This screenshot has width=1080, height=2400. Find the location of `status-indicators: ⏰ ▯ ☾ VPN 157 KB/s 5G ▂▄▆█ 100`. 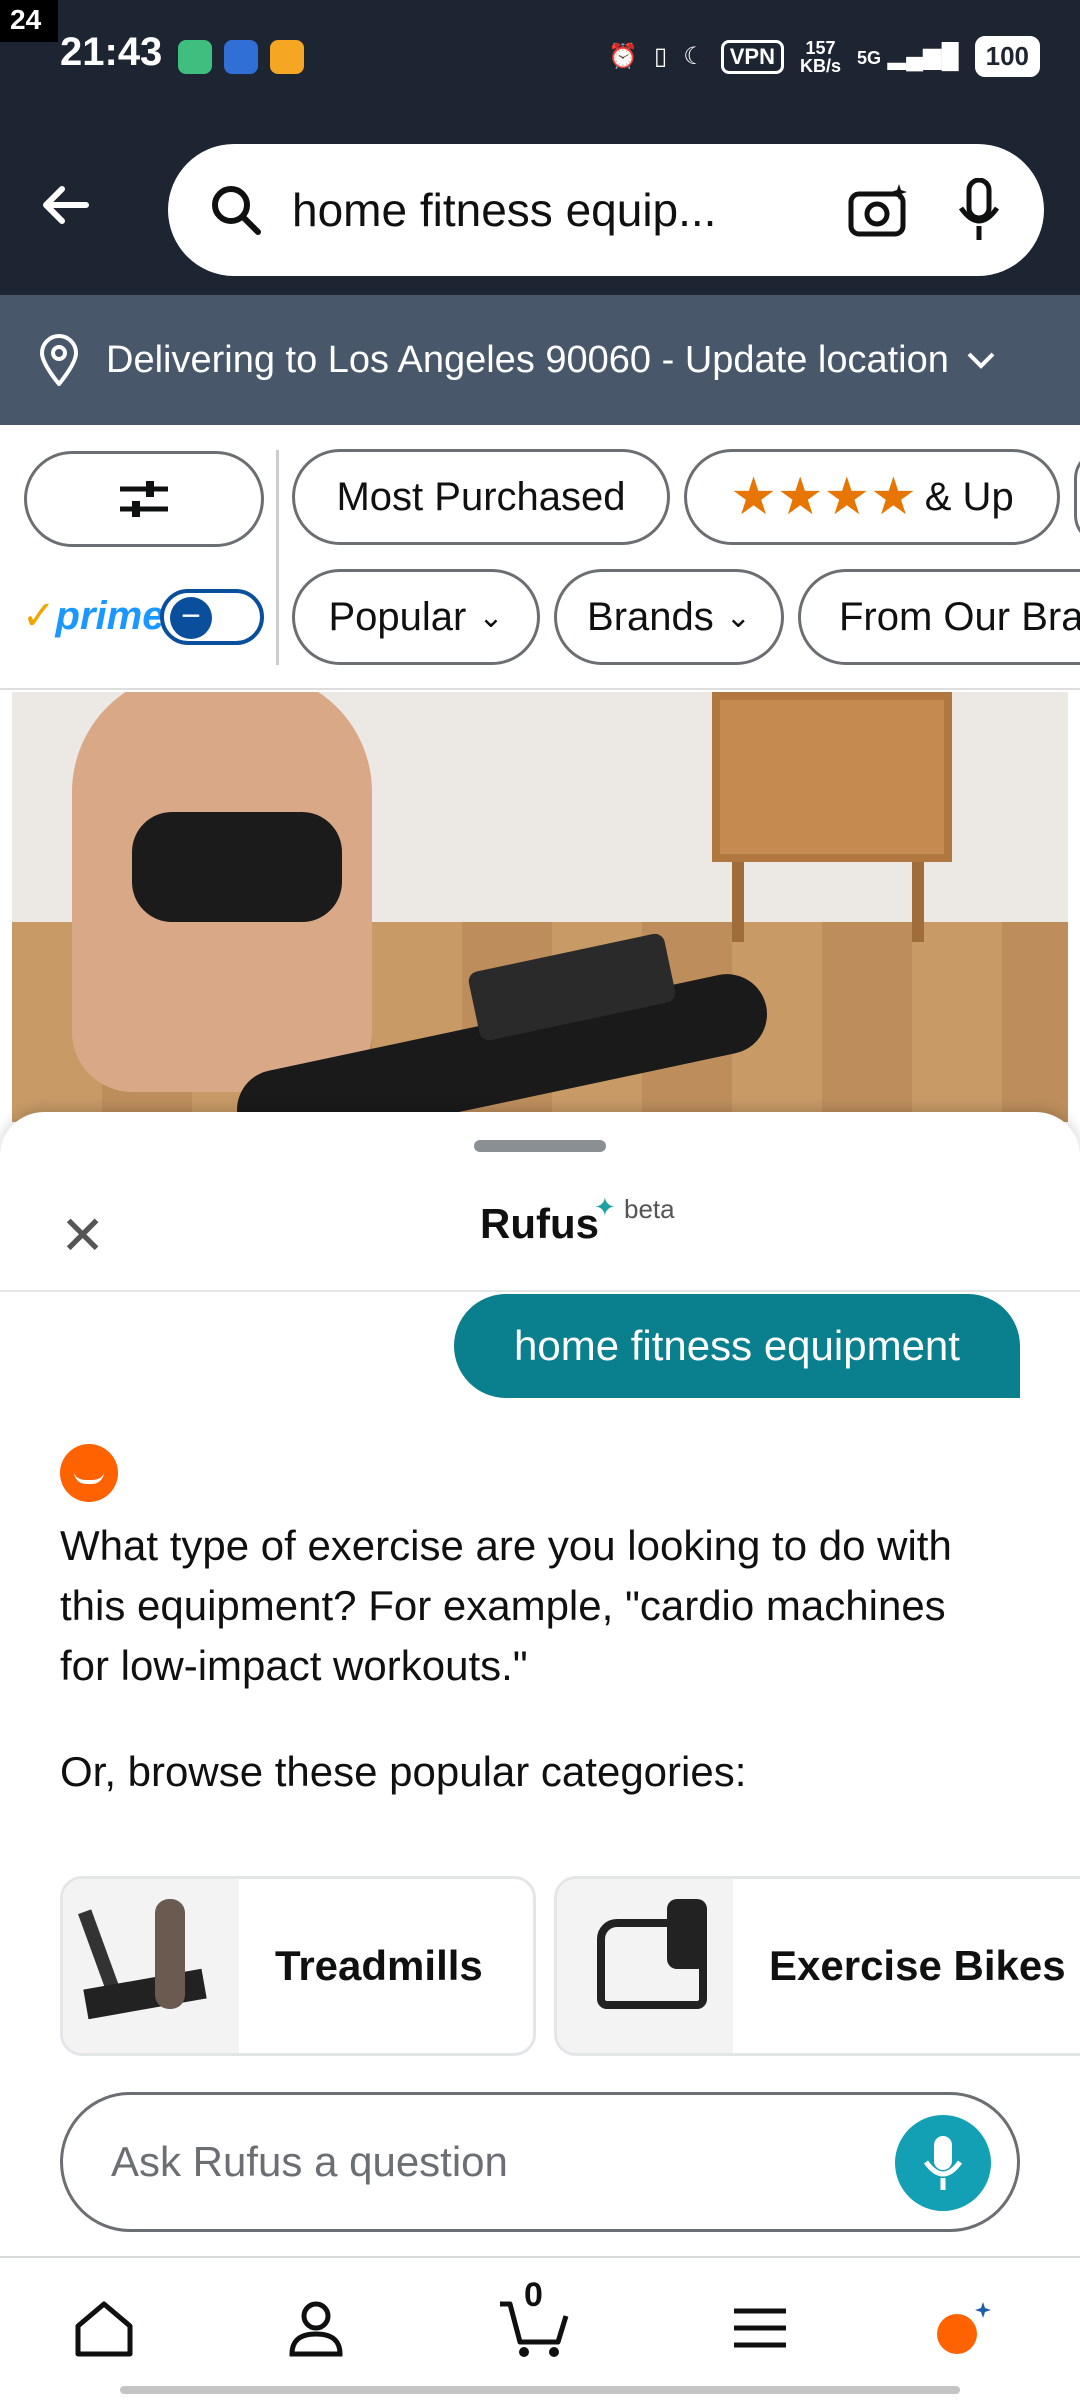

status-indicators: ⏰ ▯ ☾ VPN 157 KB/s 5G ▂▄▆█ 100 is located at coordinates (824, 56).